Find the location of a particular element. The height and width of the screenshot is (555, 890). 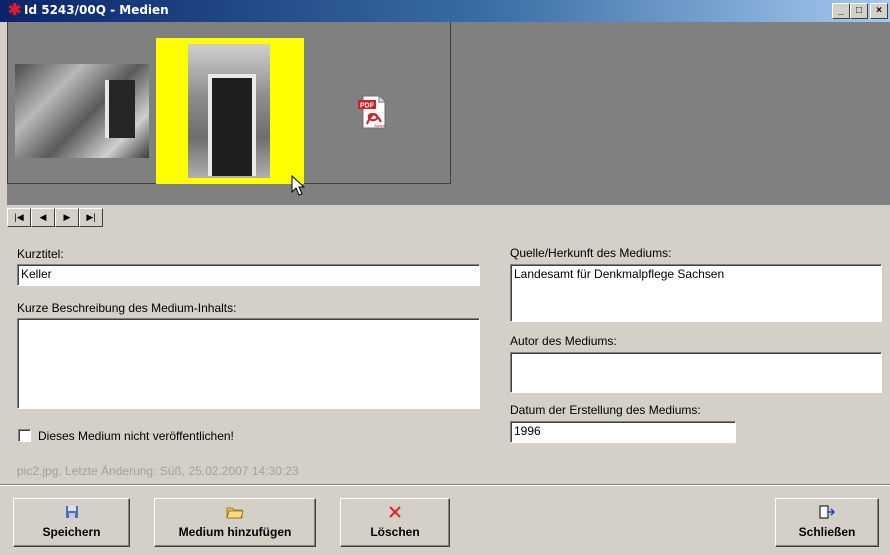

add-medium-button: Medium hinzufügen is located at coordinates (235, 522).